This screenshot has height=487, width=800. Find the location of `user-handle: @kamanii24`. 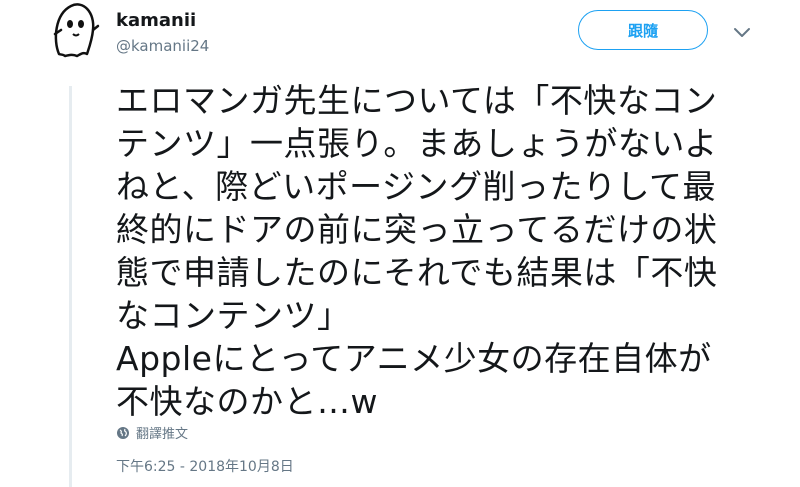

user-handle: @kamanii24 is located at coordinates (162, 46).